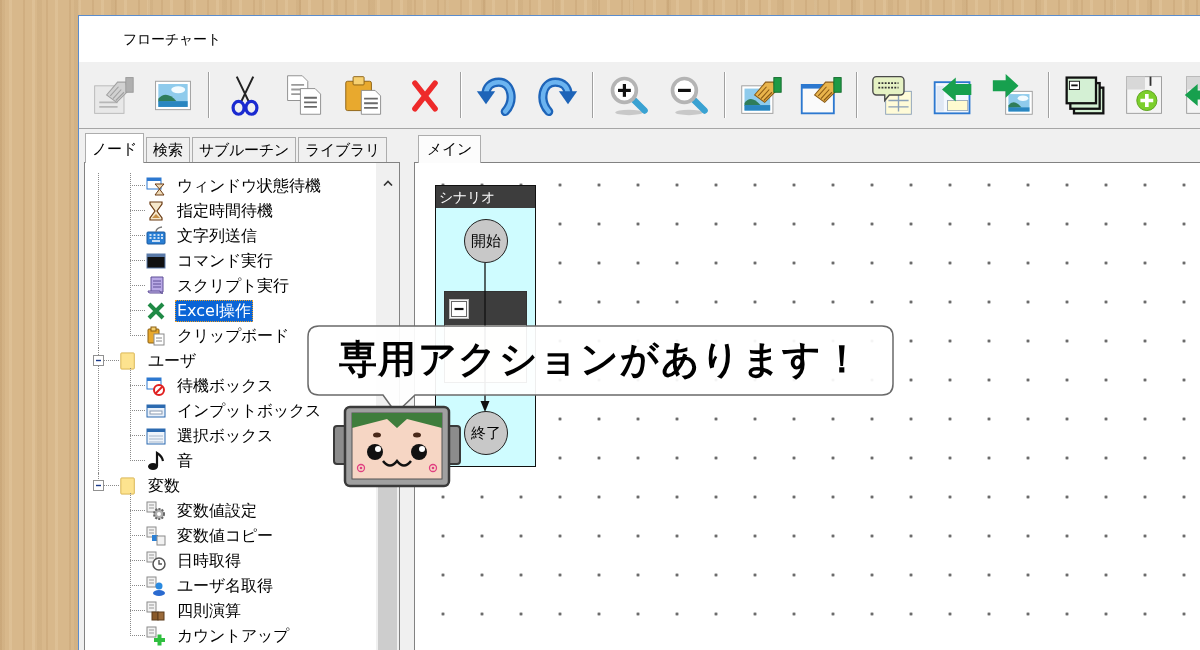 The width and height of the screenshot is (1200, 650). I want to click on tree-item: スクリプト実行, so click(233, 285).